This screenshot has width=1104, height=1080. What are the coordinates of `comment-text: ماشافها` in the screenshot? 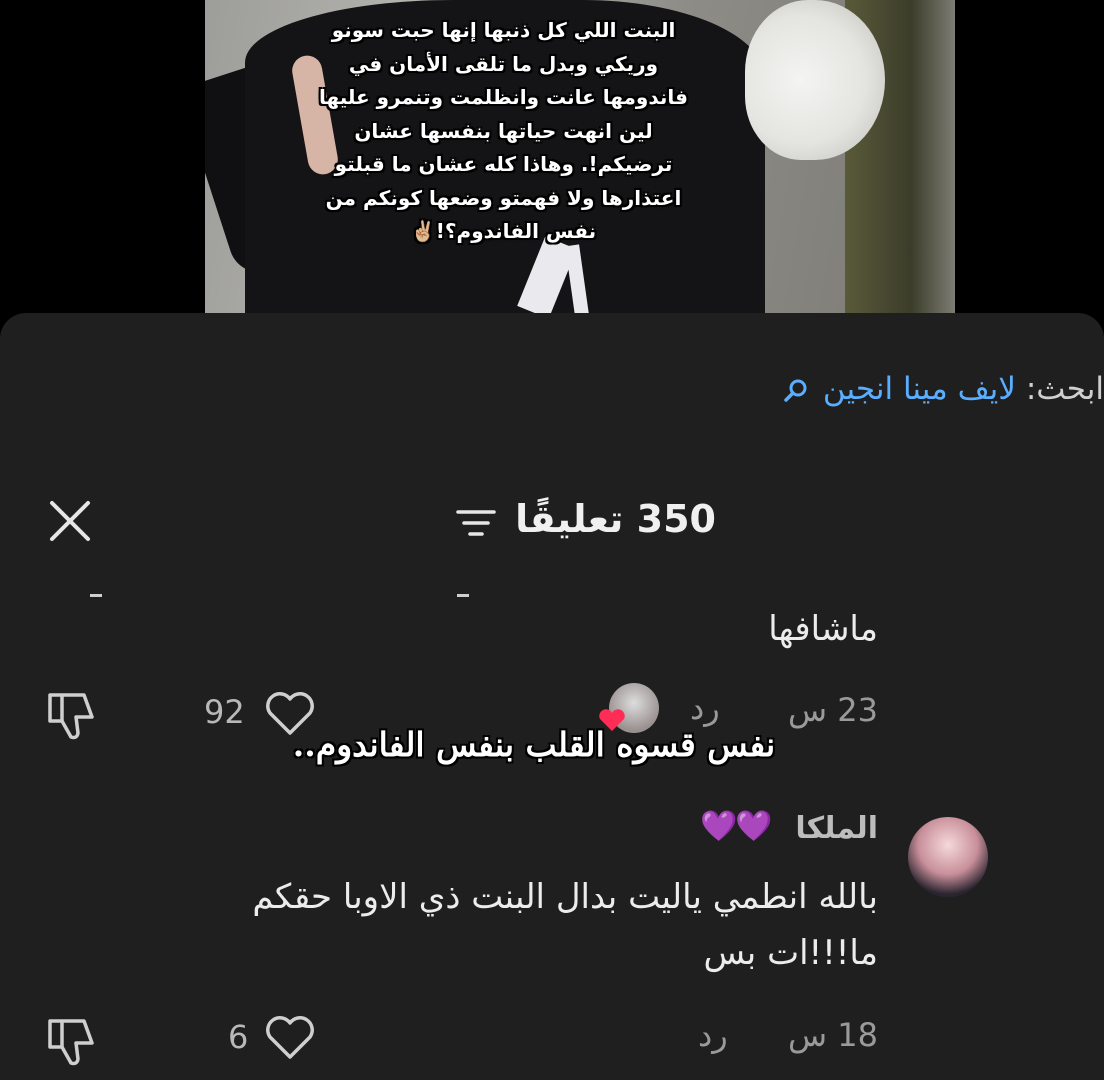 It's located at (823, 629).